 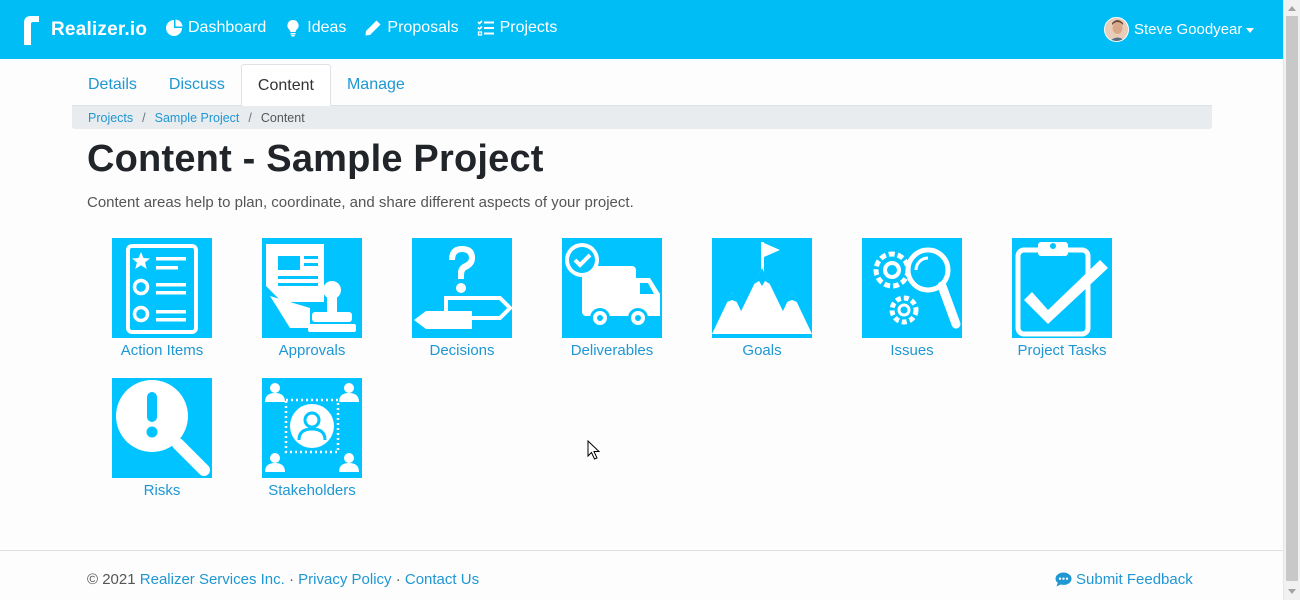 I want to click on breadcrumb: Projects / Sample Project / Content, so click(x=642, y=117).